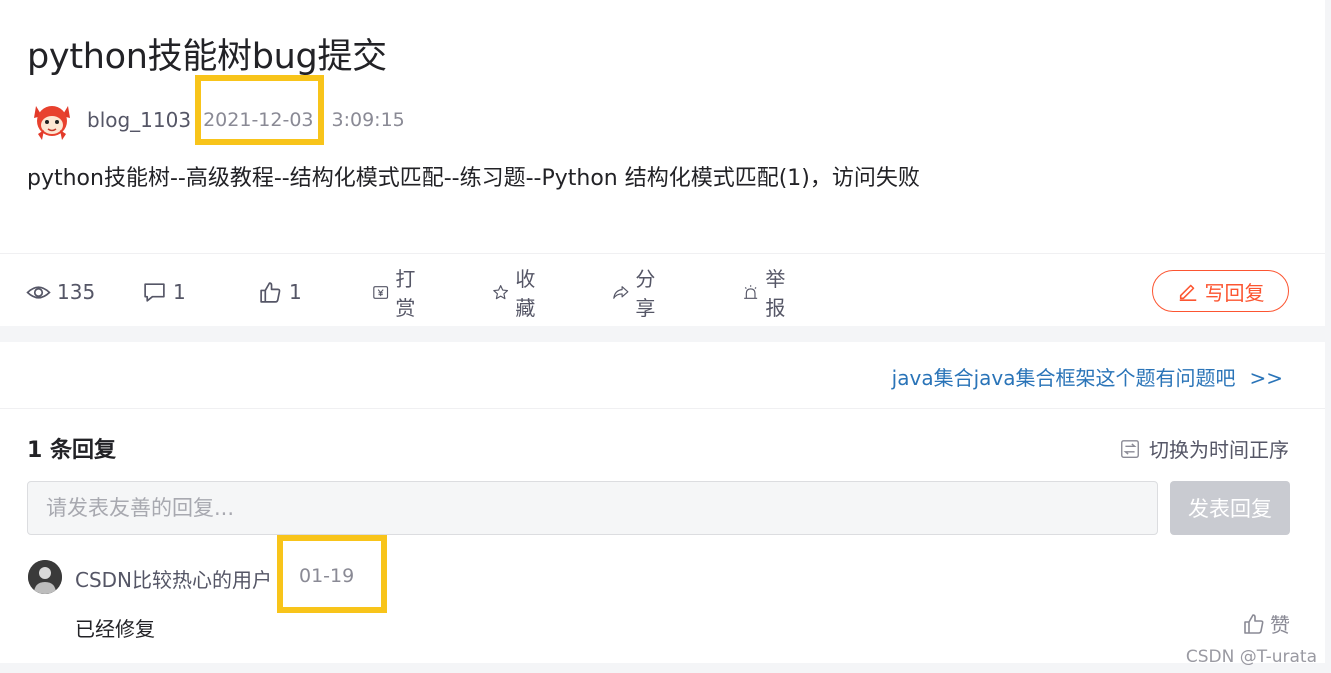 This screenshot has width=1331, height=673. I want to click on share-icon, so click(621, 292).